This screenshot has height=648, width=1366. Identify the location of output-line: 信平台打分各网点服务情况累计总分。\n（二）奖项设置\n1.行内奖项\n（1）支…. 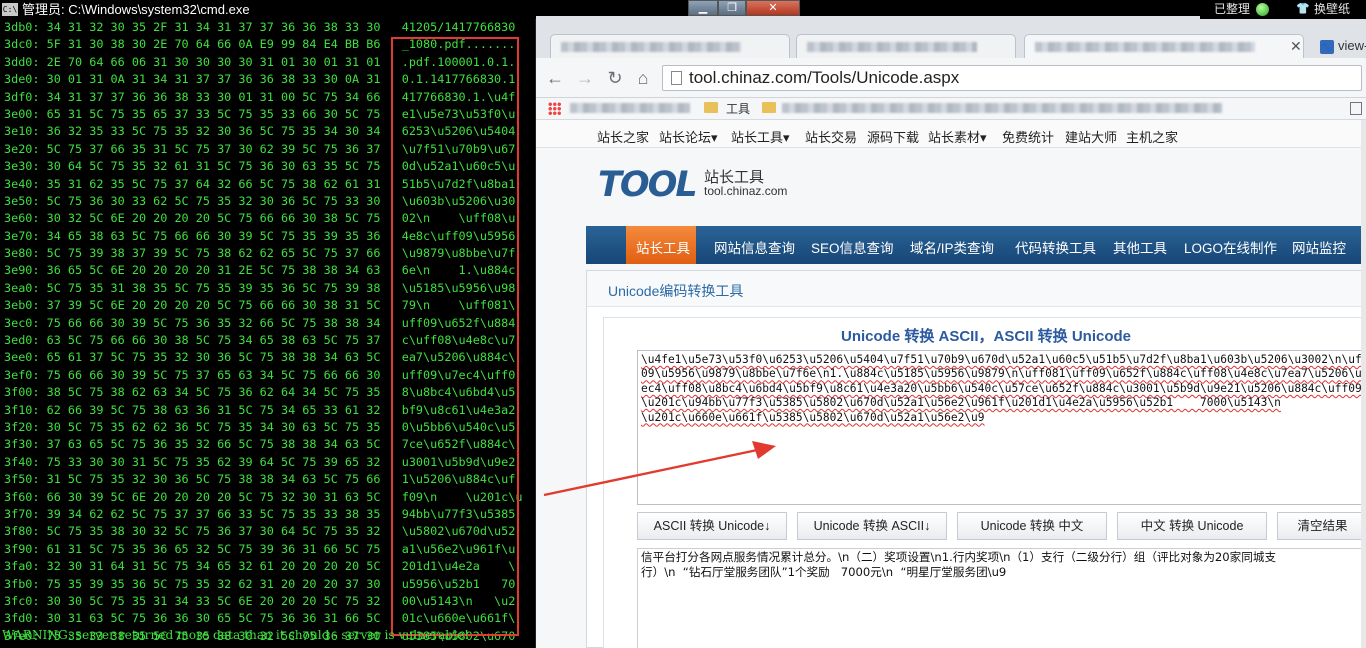
(959, 557).